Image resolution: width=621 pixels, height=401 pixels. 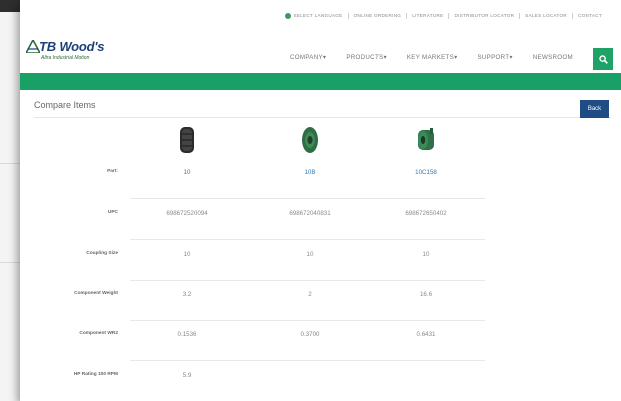 What do you see at coordinates (589, 16) in the screenshot?
I see `contact-link: CONTACT` at bounding box center [589, 16].